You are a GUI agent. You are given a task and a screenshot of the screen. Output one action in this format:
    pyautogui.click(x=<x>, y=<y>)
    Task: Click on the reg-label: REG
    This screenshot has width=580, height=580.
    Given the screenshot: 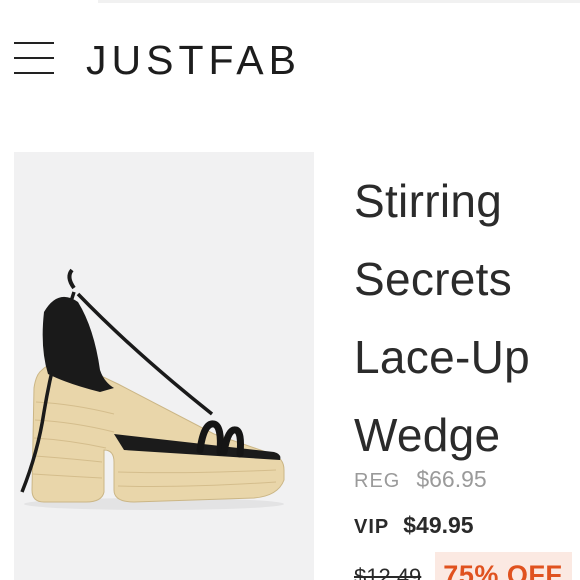 What is the action you would take?
    pyautogui.click(x=377, y=481)
    